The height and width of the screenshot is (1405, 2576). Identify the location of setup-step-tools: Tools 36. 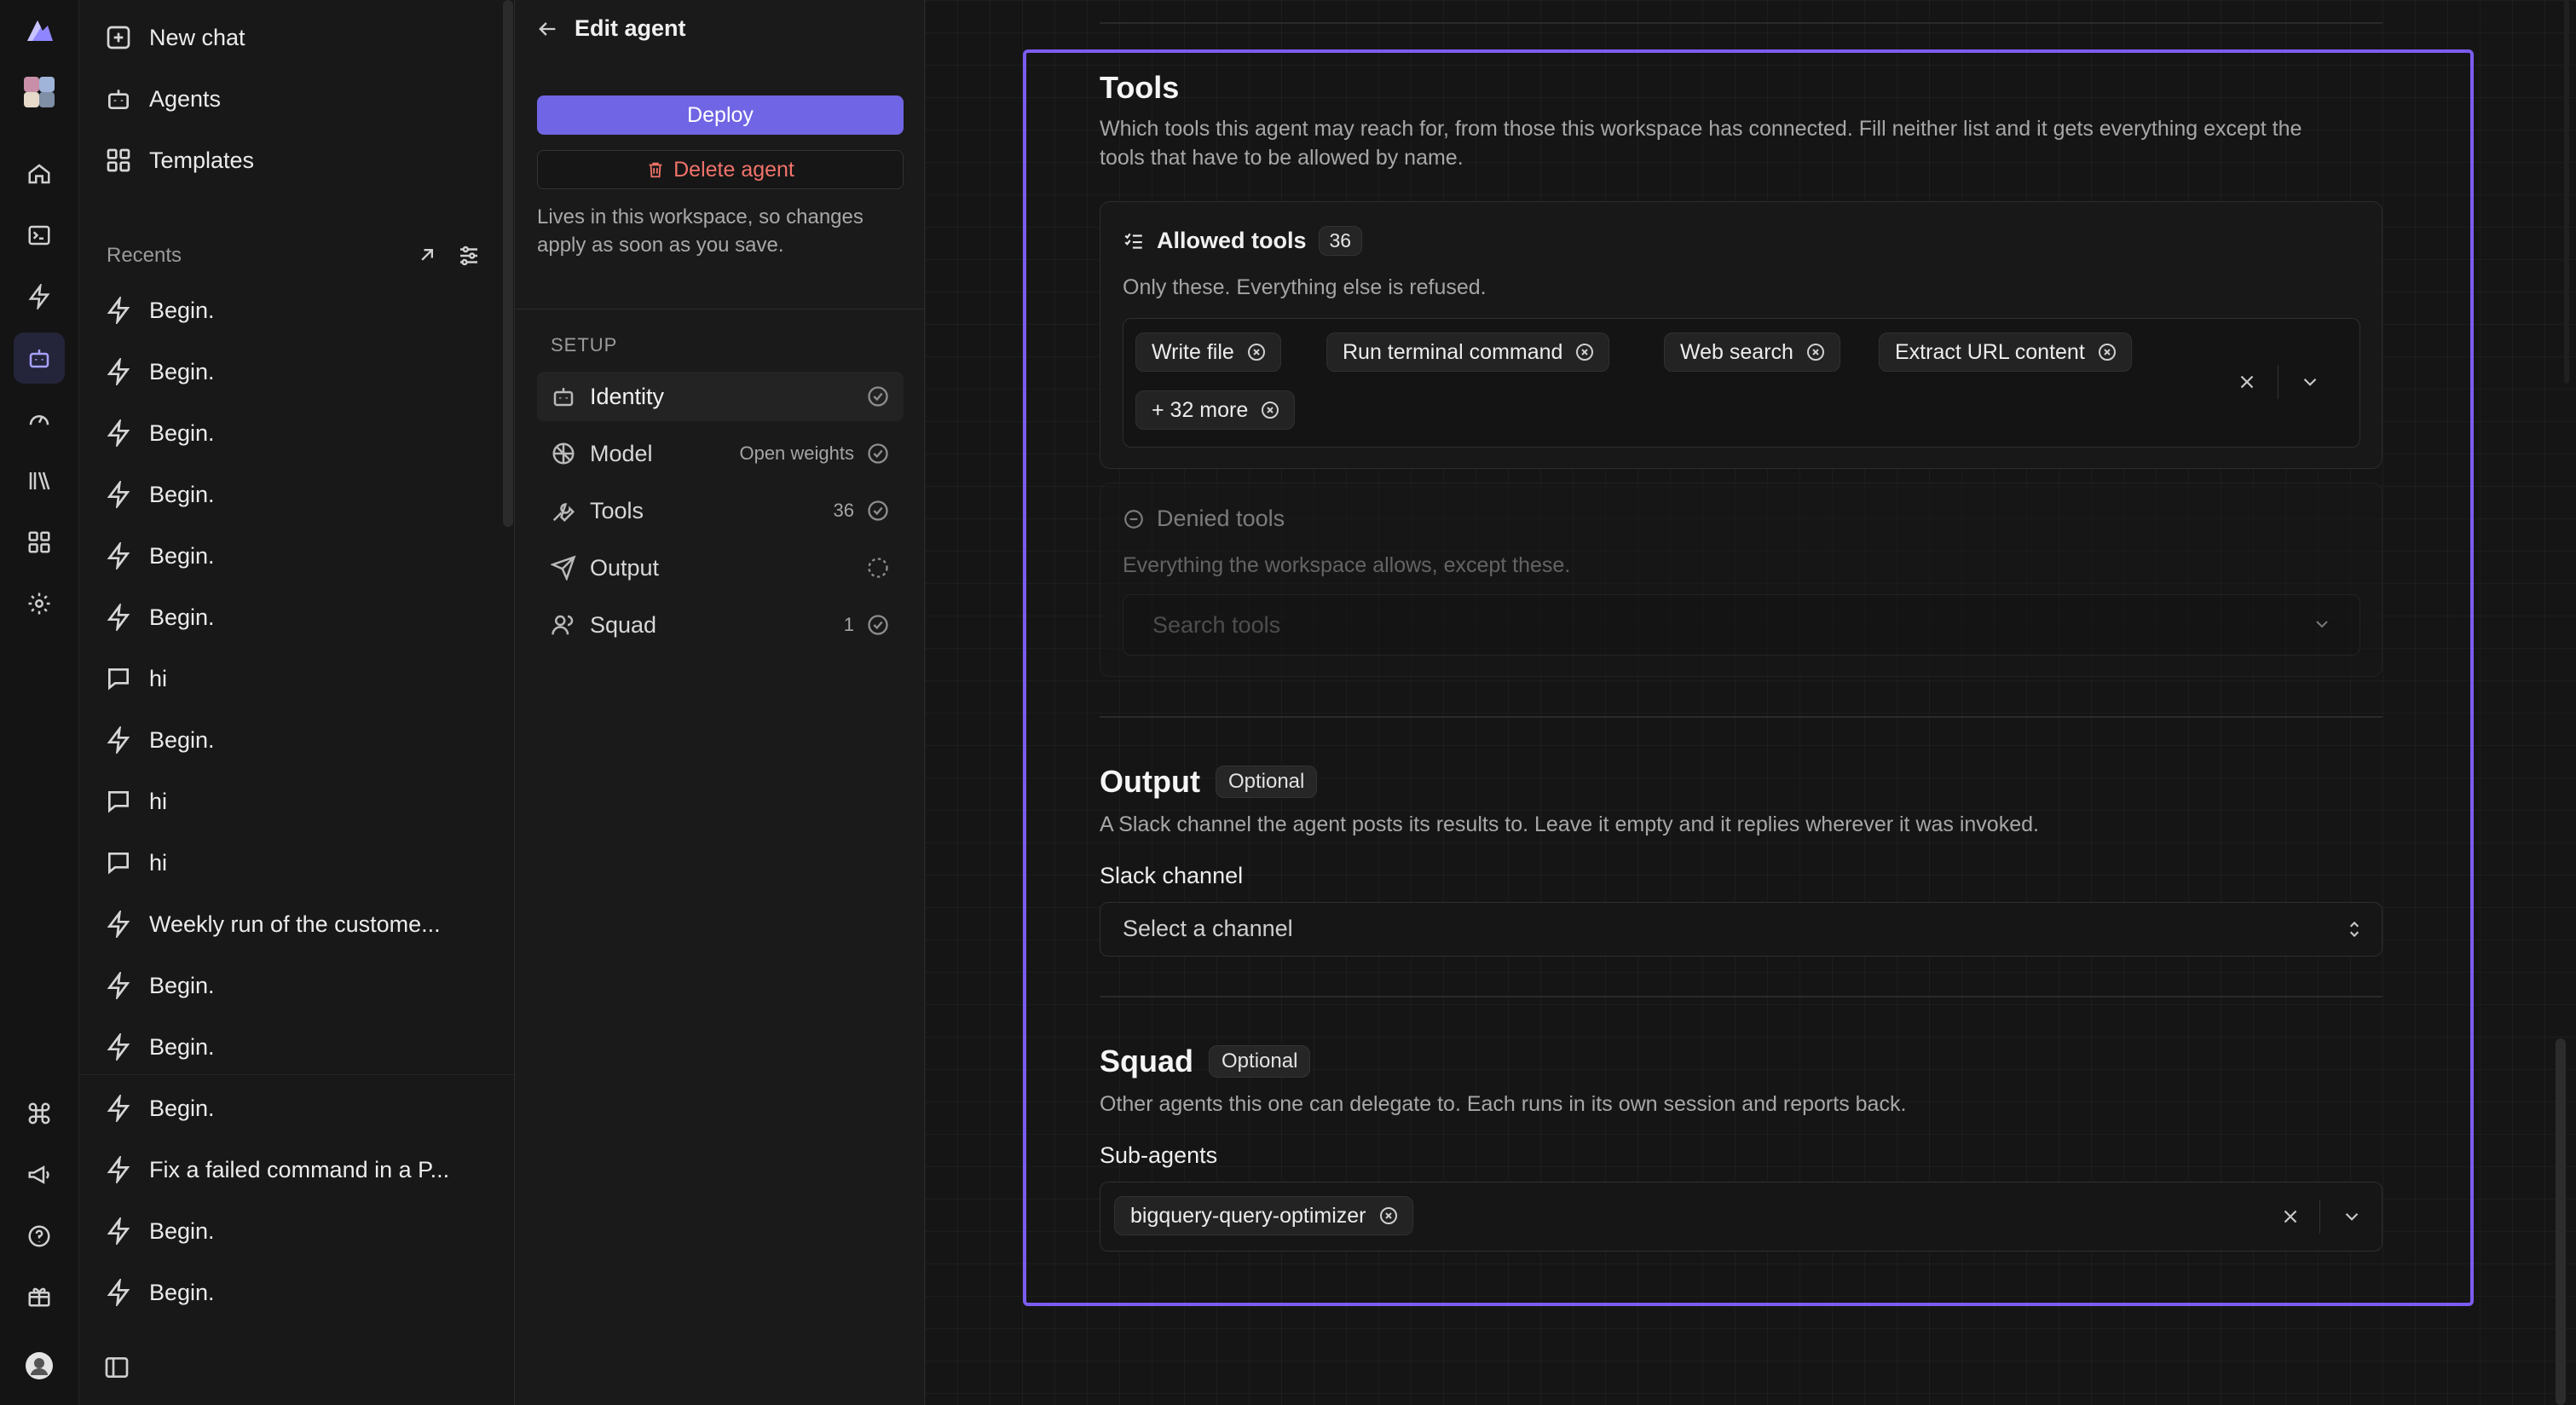
(720, 510).